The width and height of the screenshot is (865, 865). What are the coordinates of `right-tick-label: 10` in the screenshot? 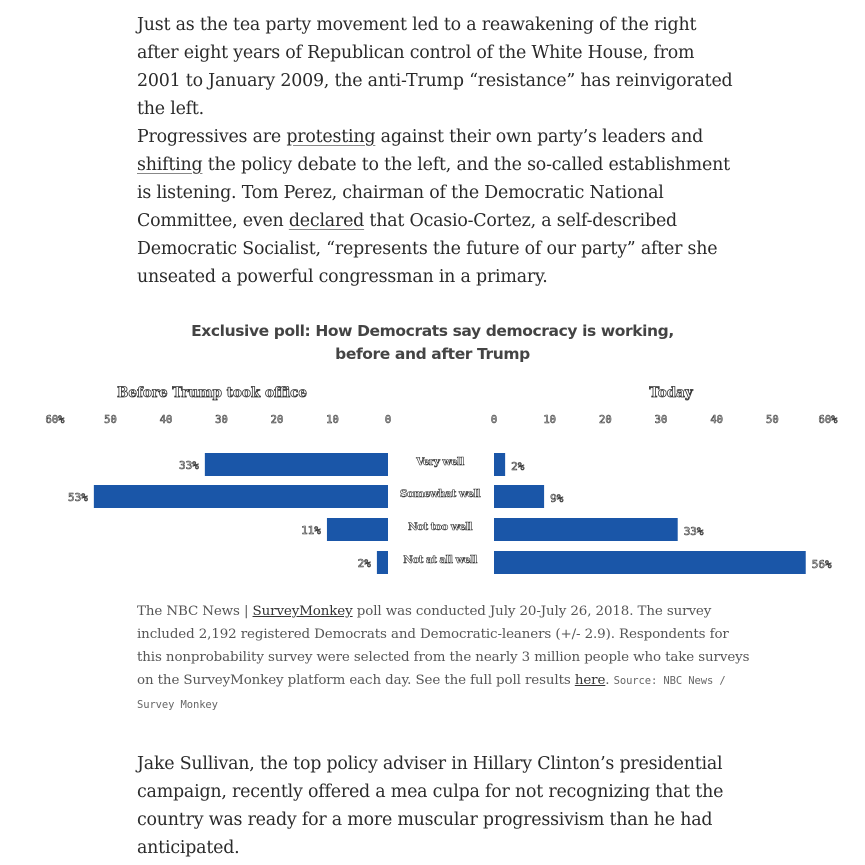 It's located at (549, 420).